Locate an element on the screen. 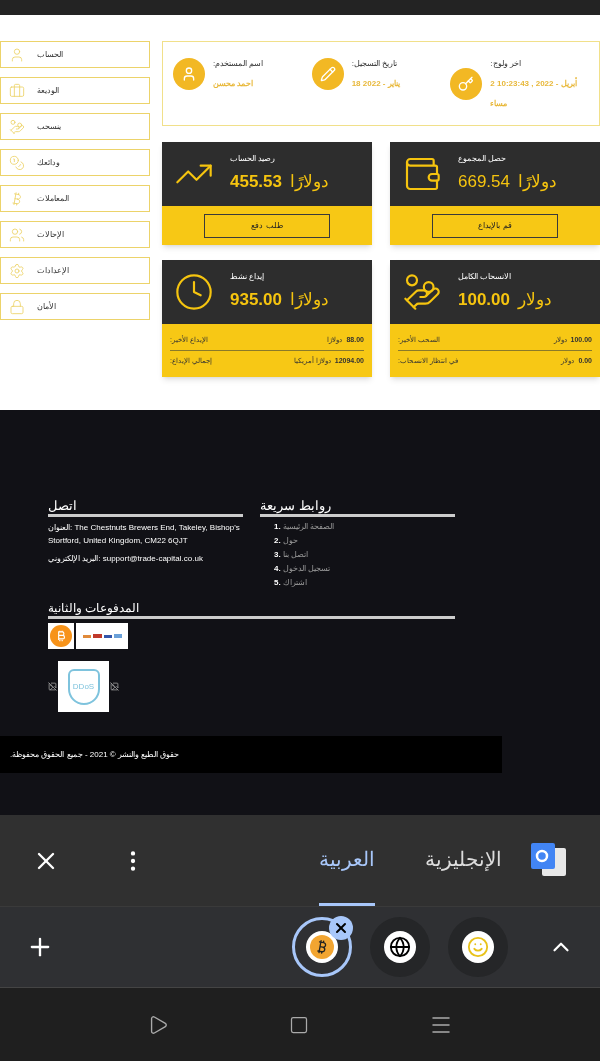 The width and height of the screenshot is (600, 1061). section-heading: اتصل is located at coordinates (145, 508).